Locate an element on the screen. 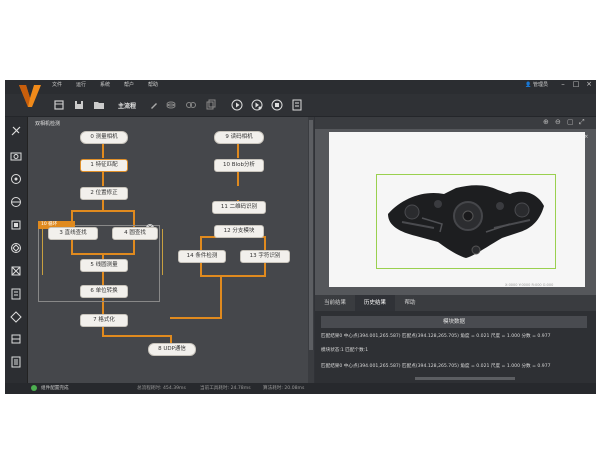  new-solution-icon is located at coordinates (59, 105).